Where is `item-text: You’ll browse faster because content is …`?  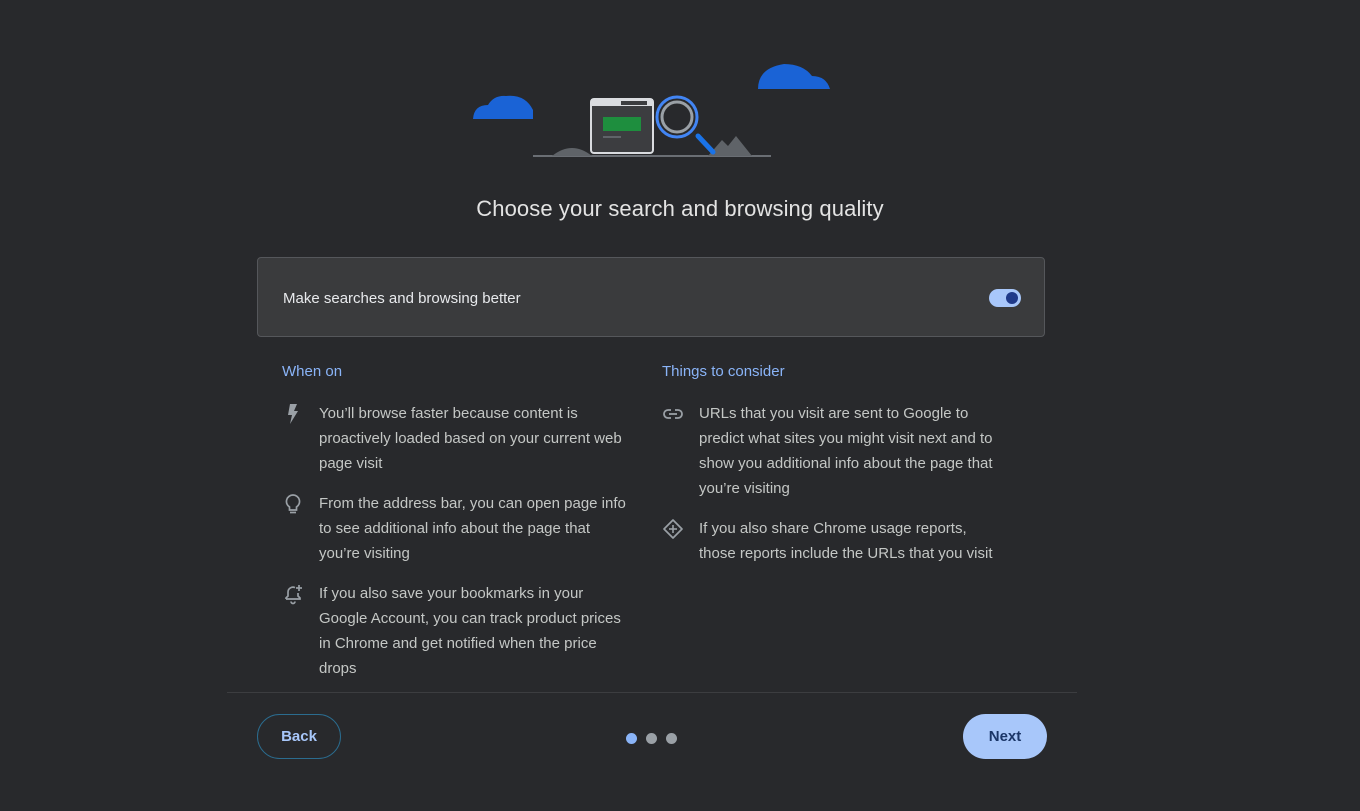 item-text: You’ll browse faster because content is … is located at coordinates (470, 438).